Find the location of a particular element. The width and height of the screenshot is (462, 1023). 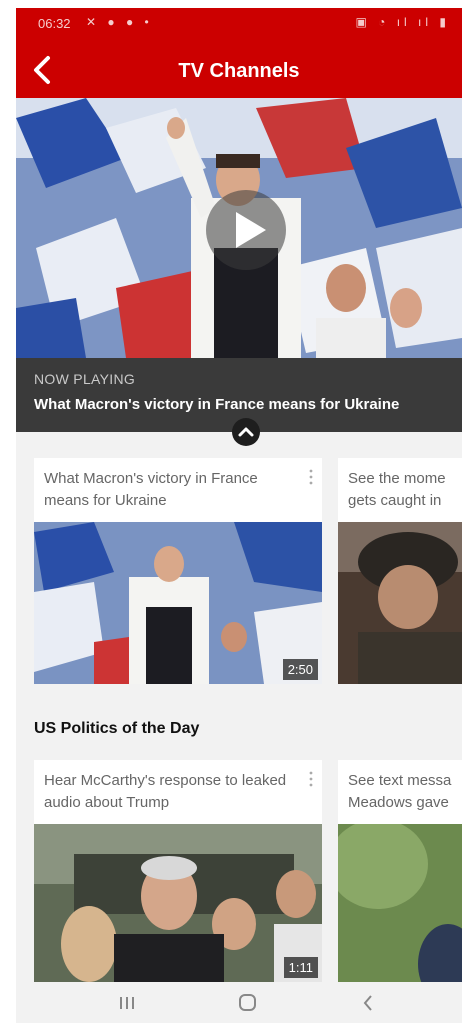

home-icon is located at coordinates (247, 1002).